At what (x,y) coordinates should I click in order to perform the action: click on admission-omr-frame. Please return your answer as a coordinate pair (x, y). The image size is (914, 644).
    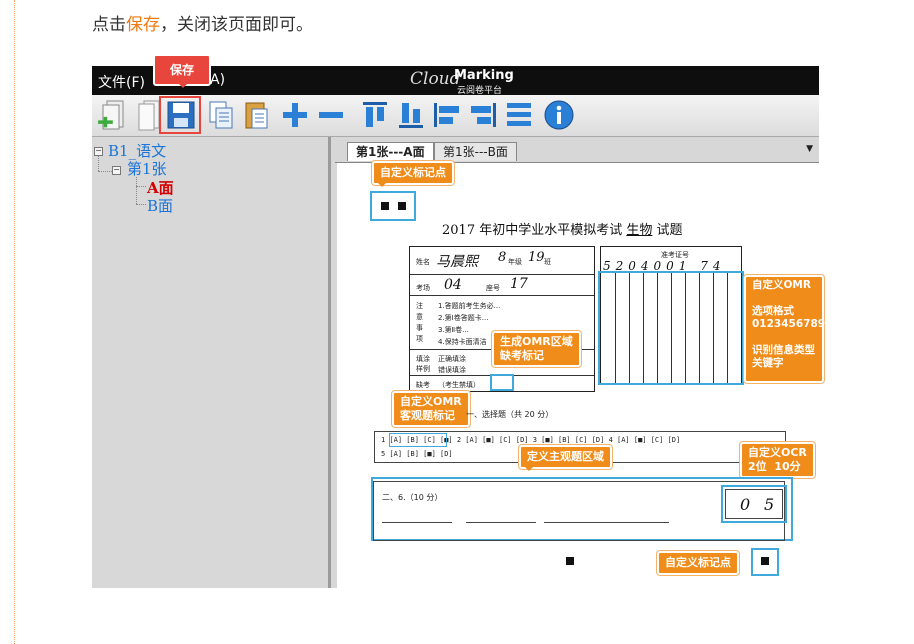
    Looking at the image, I should click on (671, 328).